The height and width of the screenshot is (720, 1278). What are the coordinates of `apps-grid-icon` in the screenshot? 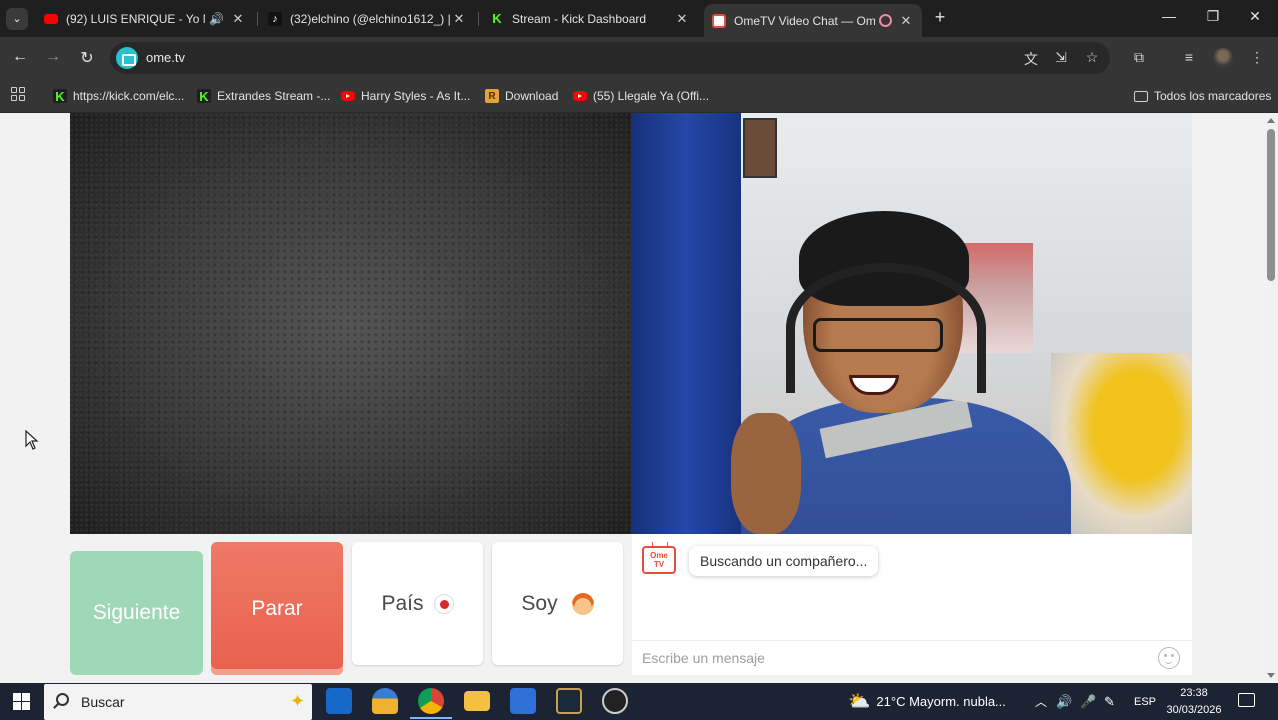 It's located at (18, 94).